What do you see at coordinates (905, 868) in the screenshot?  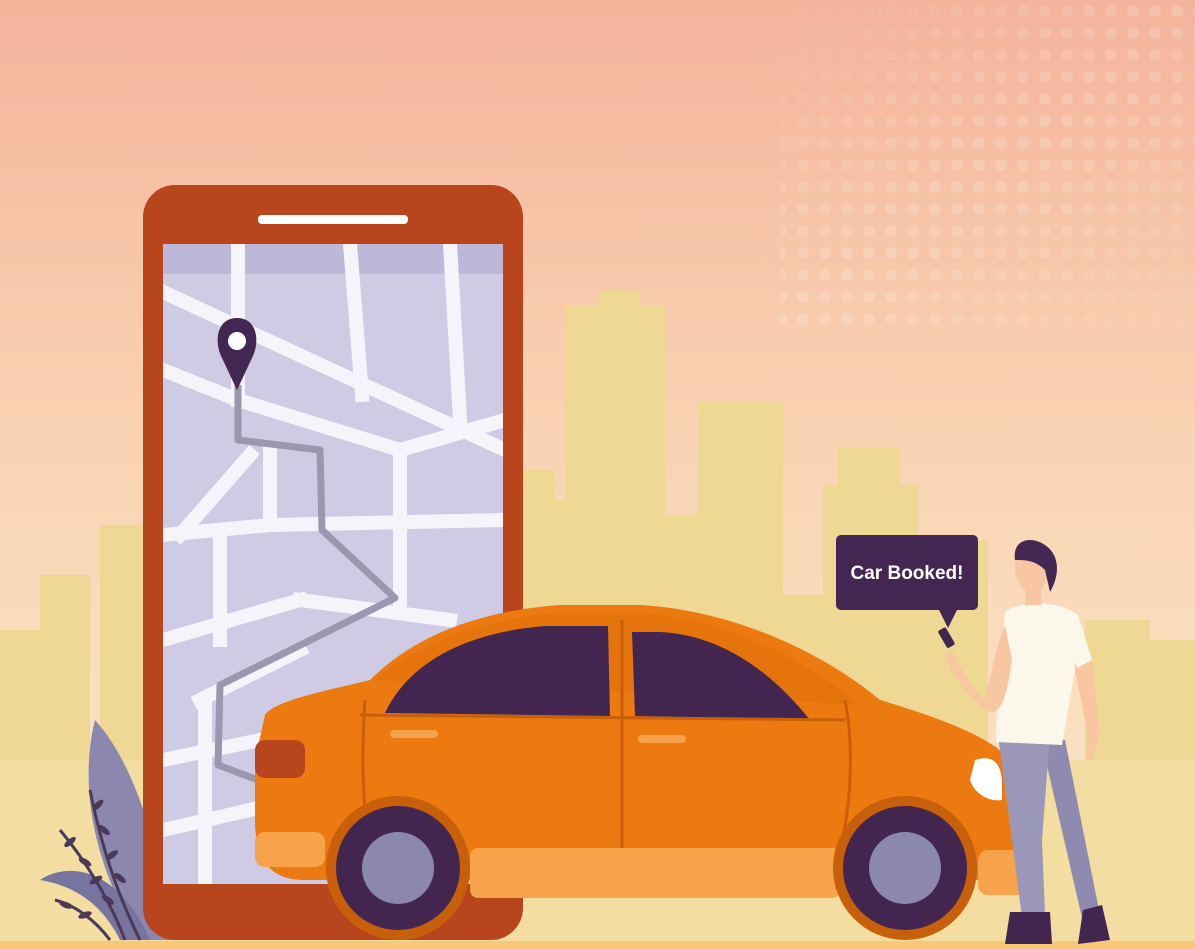 I see `car-wheel-front` at bounding box center [905, 868].